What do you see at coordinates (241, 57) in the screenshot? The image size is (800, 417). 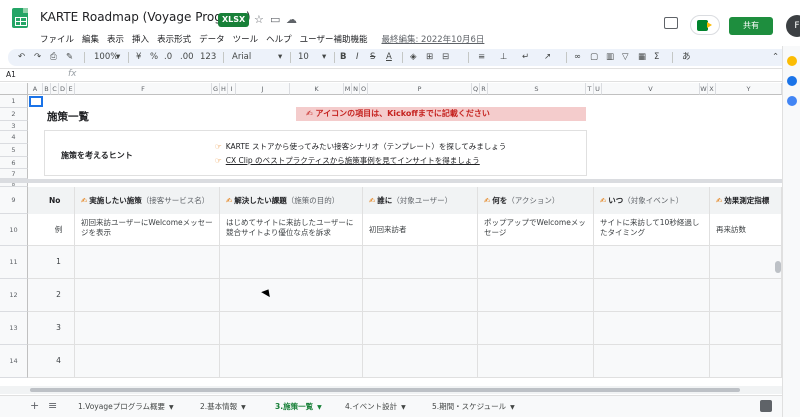 I see `font-select: Arial` at bounding box center [241, 57].